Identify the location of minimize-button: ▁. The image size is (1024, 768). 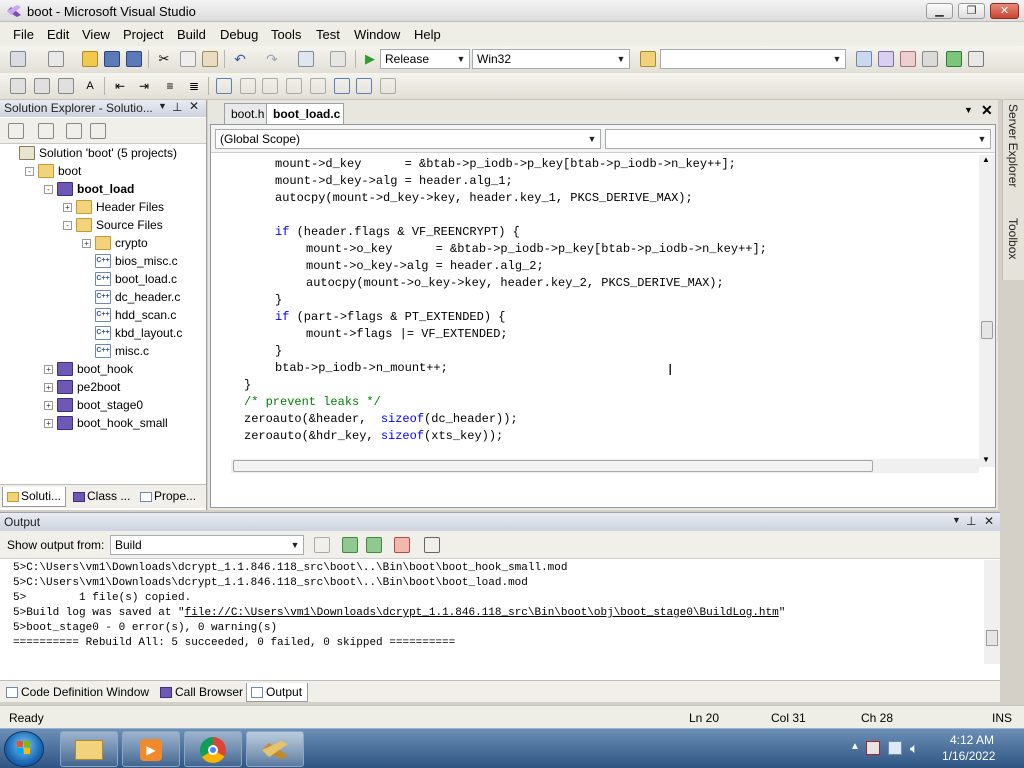
(939, 11).